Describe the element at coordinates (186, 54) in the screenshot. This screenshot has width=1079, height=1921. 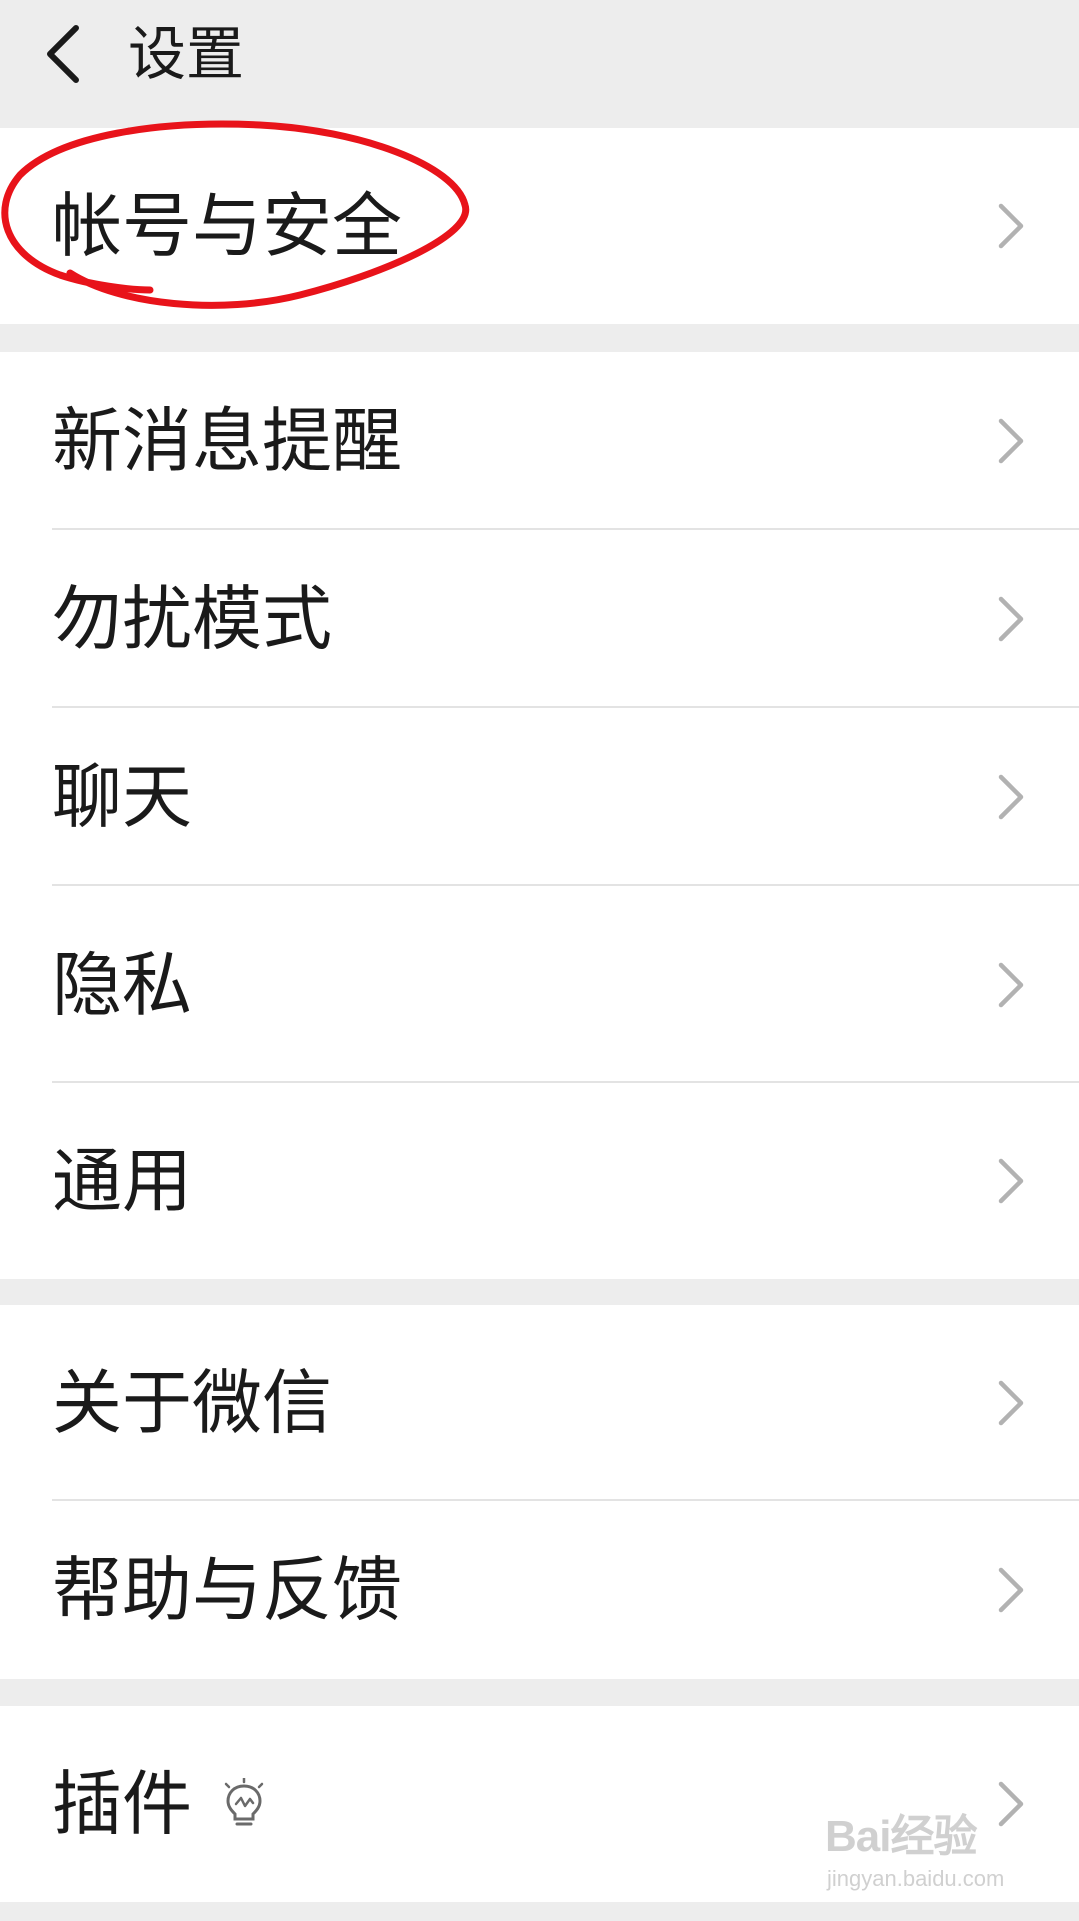
I see `page-title: 设置` at that location.